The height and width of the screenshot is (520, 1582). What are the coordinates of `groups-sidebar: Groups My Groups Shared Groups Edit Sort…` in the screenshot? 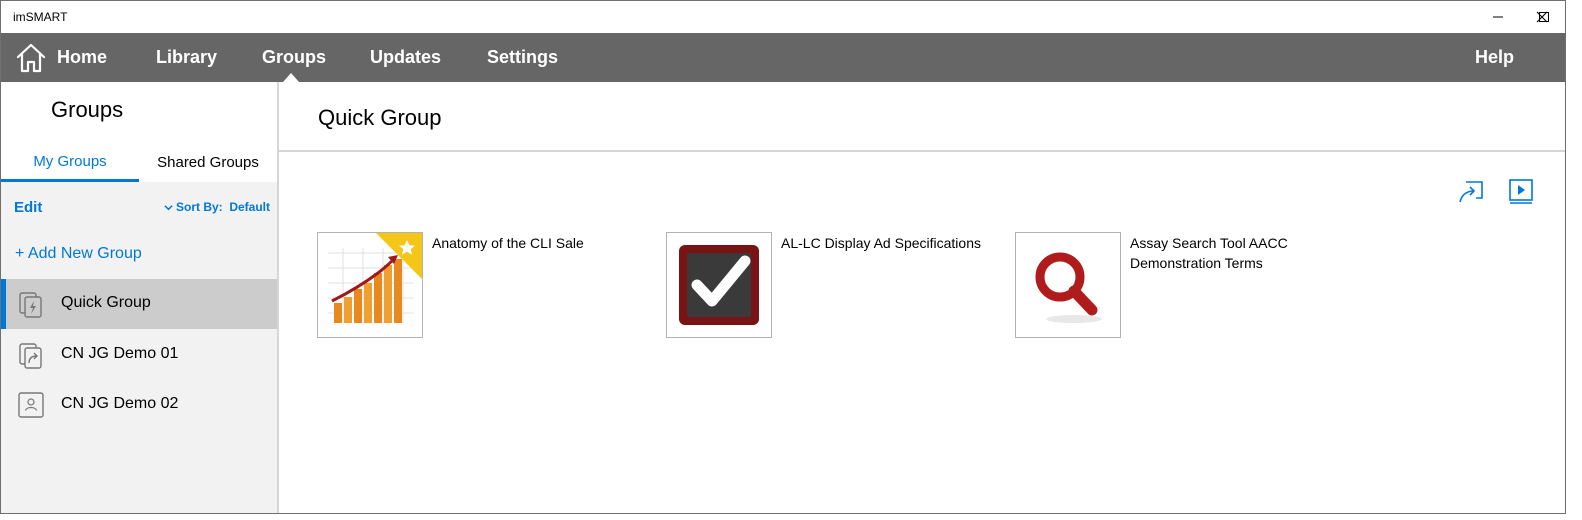 It's located at (140, 297).